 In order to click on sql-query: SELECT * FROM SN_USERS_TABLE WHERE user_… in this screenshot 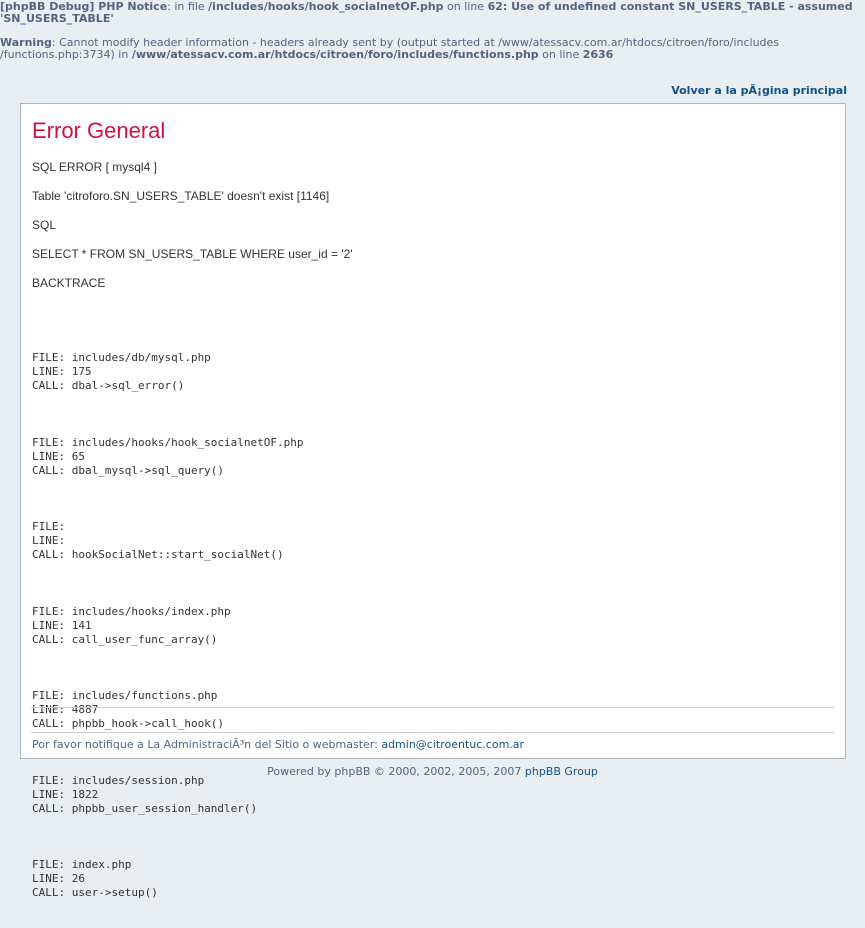, I will do `click(192, 254)`.